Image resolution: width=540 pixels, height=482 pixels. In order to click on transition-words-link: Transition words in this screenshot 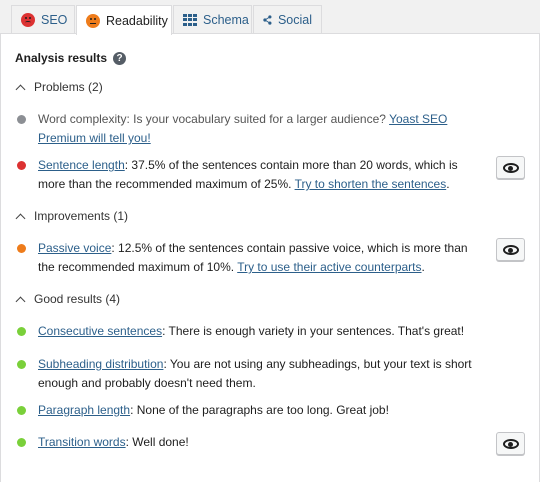, I will do `click(82, 442)`.